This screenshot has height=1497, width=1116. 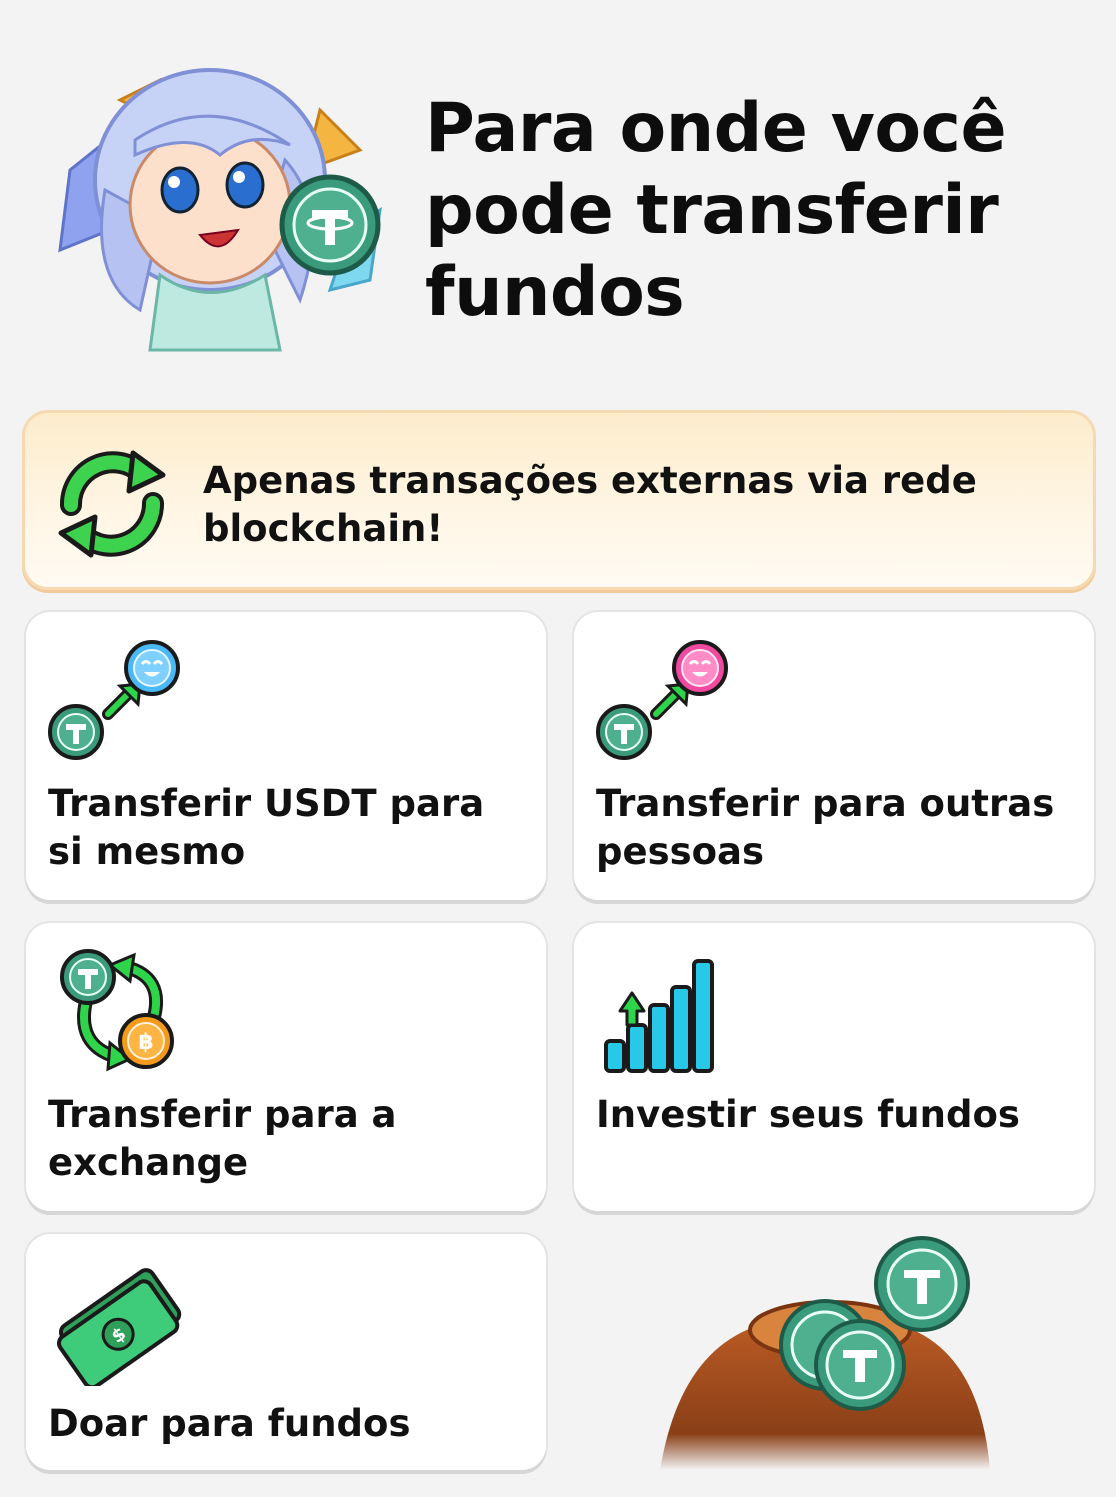 What do you see at coordinates (834, 1067) in the screenshot?
I see `option-card-invest: Investir seus fundos` at bounding box center [834, 1067].